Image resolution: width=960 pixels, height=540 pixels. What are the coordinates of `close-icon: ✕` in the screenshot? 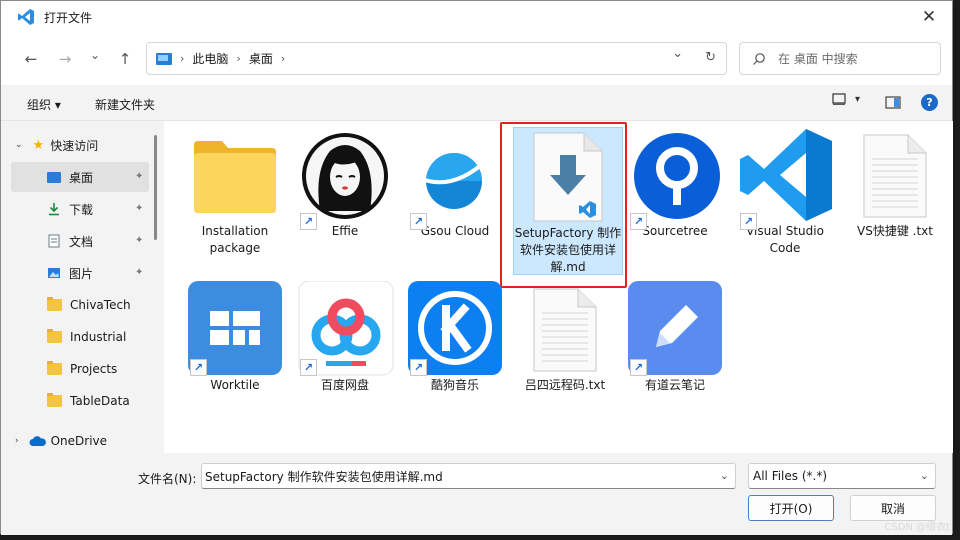 It's located at (929, 17).